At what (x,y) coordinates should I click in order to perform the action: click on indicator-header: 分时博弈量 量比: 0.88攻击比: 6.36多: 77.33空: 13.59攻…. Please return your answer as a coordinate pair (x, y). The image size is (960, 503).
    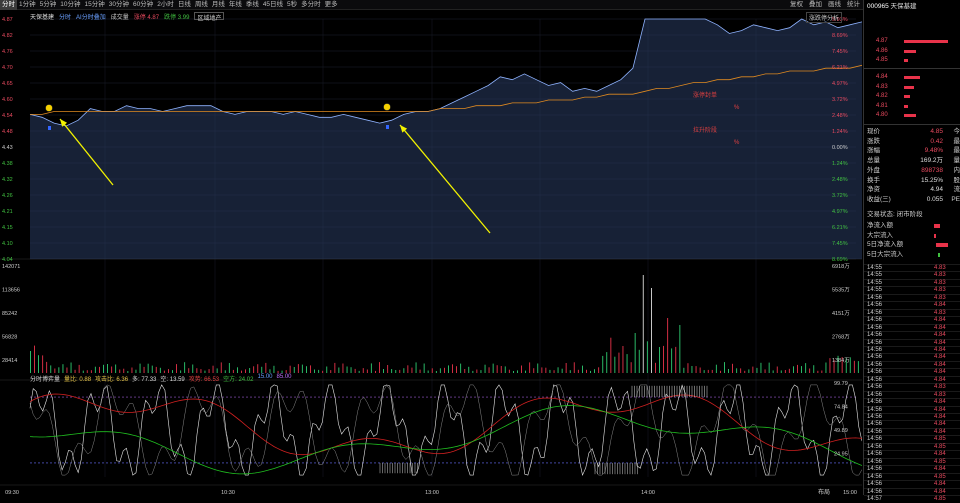
    Looking at the image, I should click on (161, 378).